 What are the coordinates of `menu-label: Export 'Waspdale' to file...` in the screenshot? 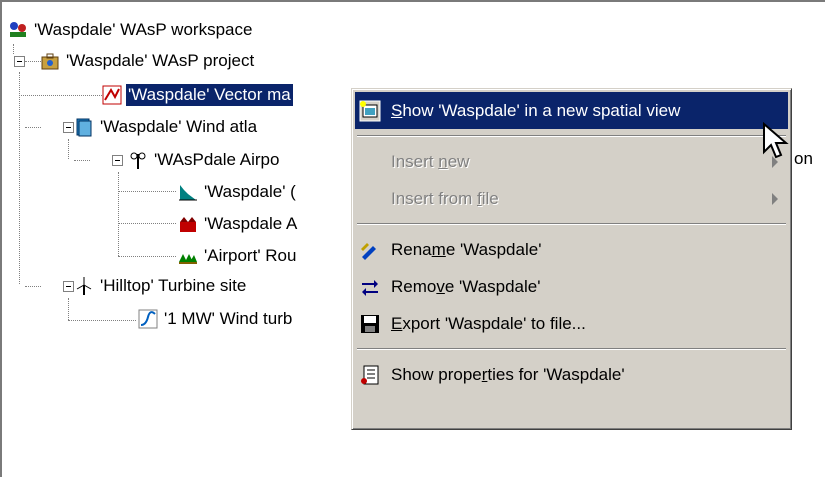 It's located at (488, 323).